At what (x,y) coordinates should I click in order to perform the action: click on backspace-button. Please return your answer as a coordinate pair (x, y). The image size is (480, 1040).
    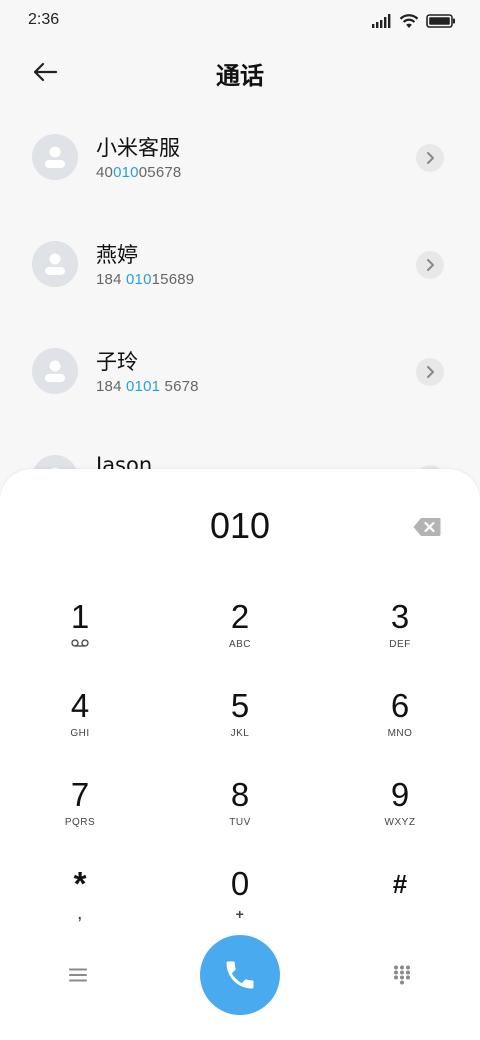
    Looking at the image, I should click on (427, 527).